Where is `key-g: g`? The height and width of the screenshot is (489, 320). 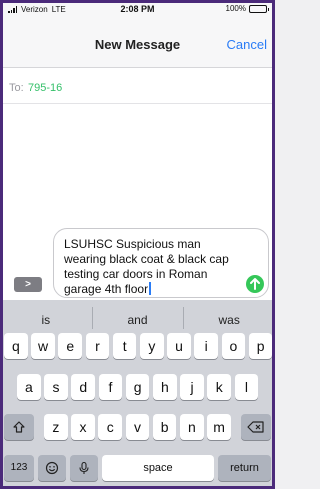 key-g: g is located at coordinates (137, 387).